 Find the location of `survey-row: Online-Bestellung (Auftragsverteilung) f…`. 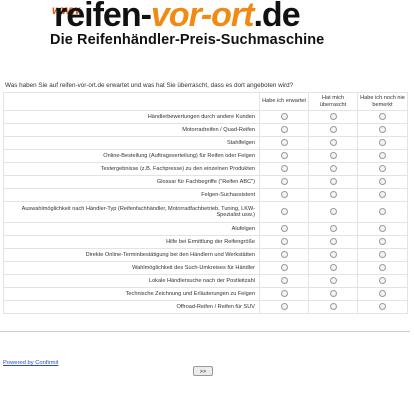

survey-row: Online-Bestellung (Auftragsverteilung) f… is located at coordinates (205, 156).